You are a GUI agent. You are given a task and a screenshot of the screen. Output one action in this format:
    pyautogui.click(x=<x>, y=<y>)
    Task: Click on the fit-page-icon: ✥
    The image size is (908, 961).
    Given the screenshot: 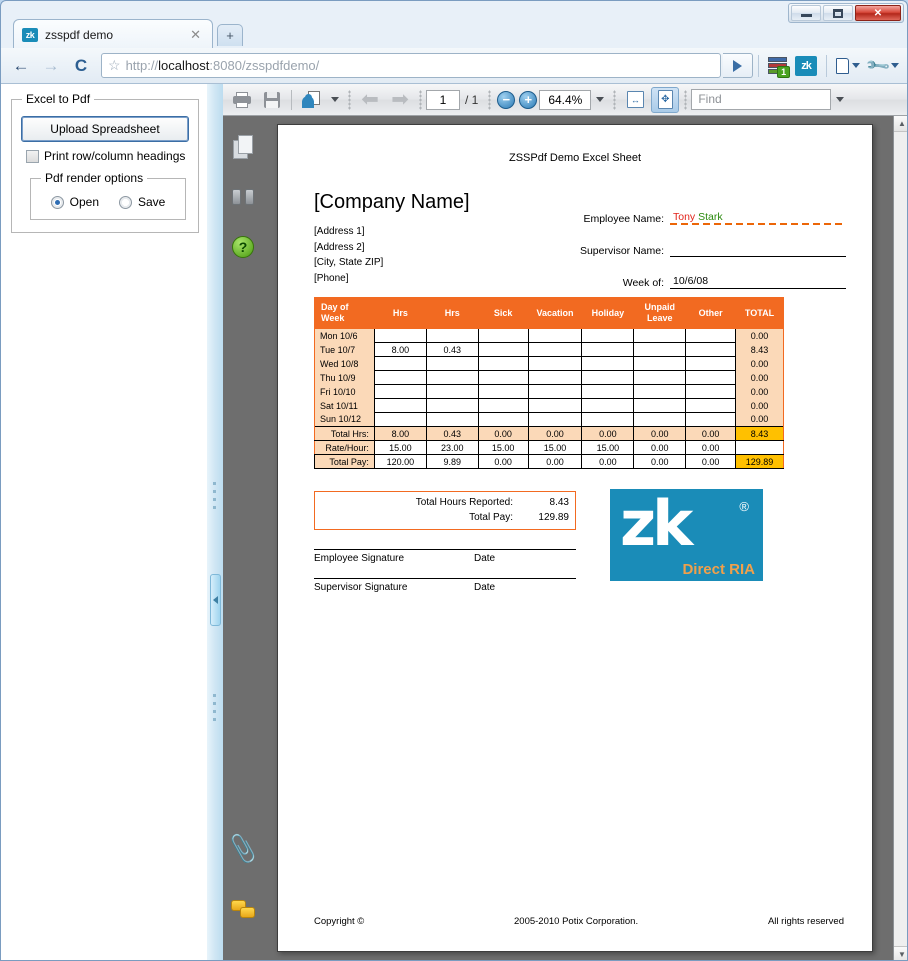 What is the action you would take?
    pyautogui.click(x=665, y=99)
    